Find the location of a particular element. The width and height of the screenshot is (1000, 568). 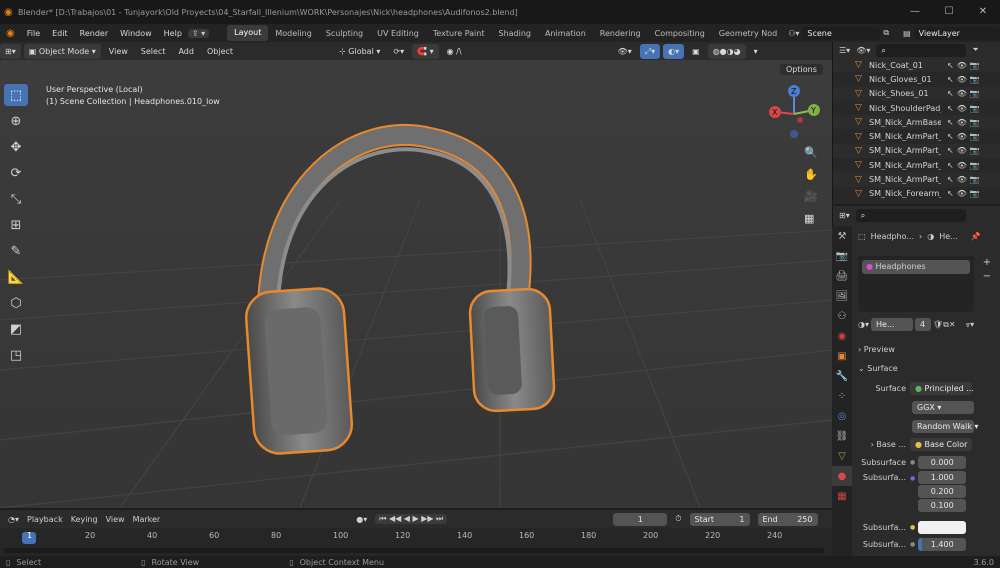

viewlayer-selector: ViewLayer is located at coordinates (956, 33).